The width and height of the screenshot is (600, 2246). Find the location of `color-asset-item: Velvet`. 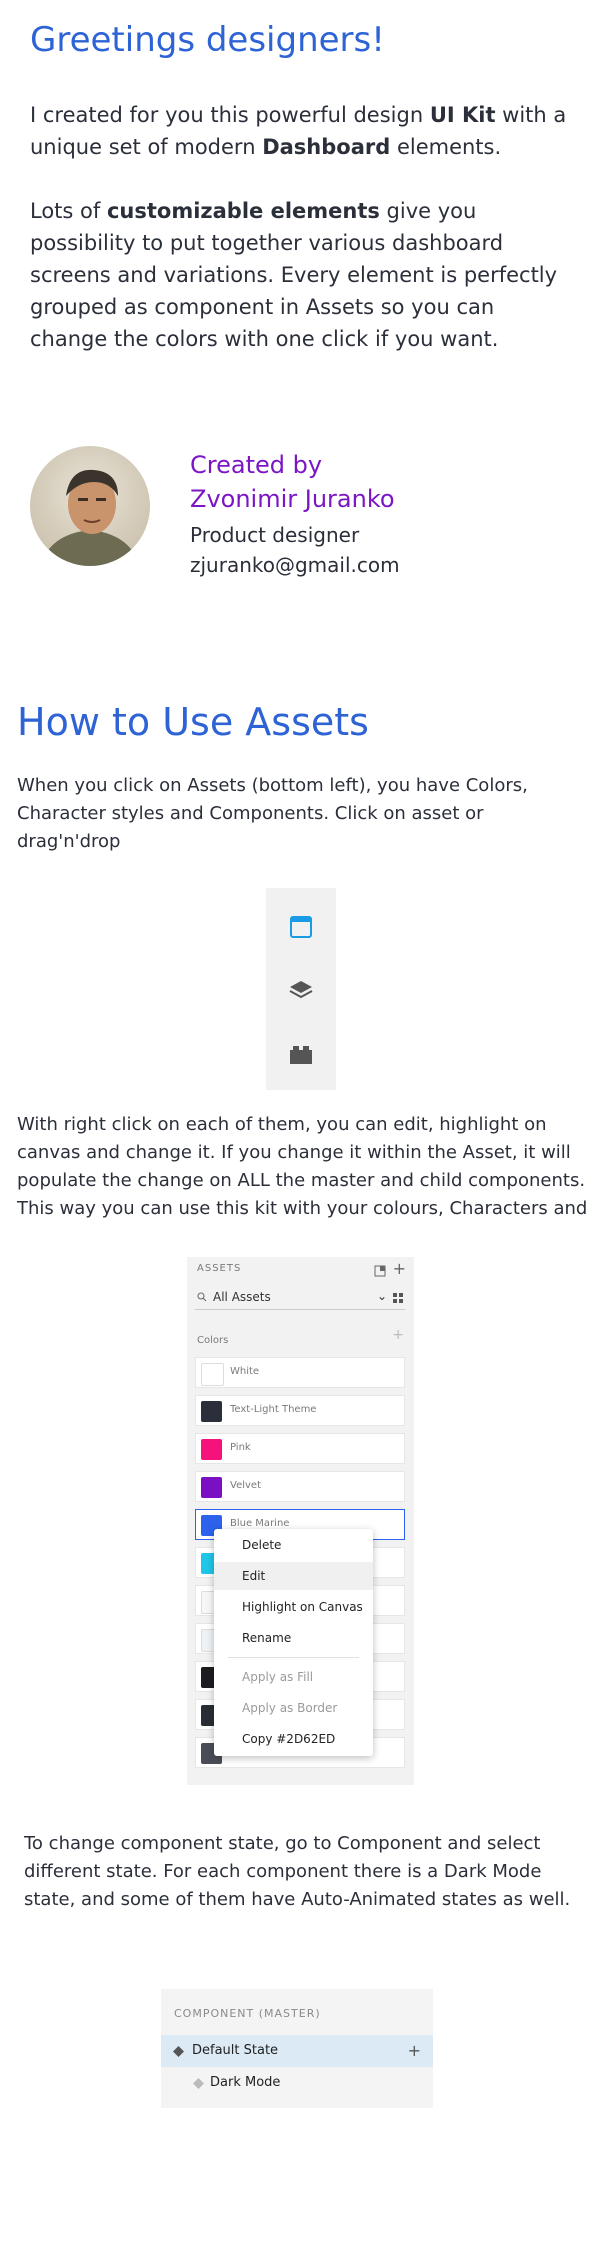

color-asset-item: Velvet is located at coordinates (300, 1486).